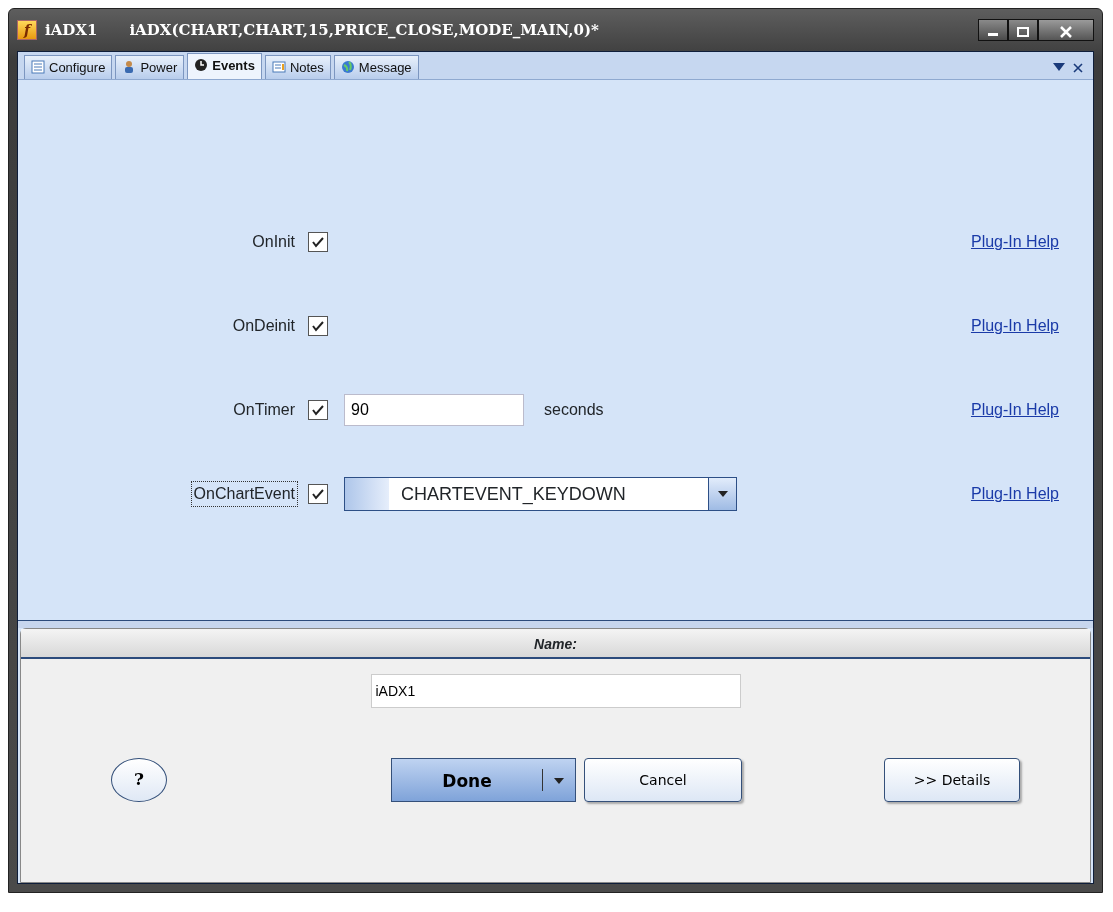 The height and width of the screenshot is (912, 1113). What do you see at coordinates (264, 410) in the screenshot?
I see `event-label: OnTimer` at bounding box center [264, 410].